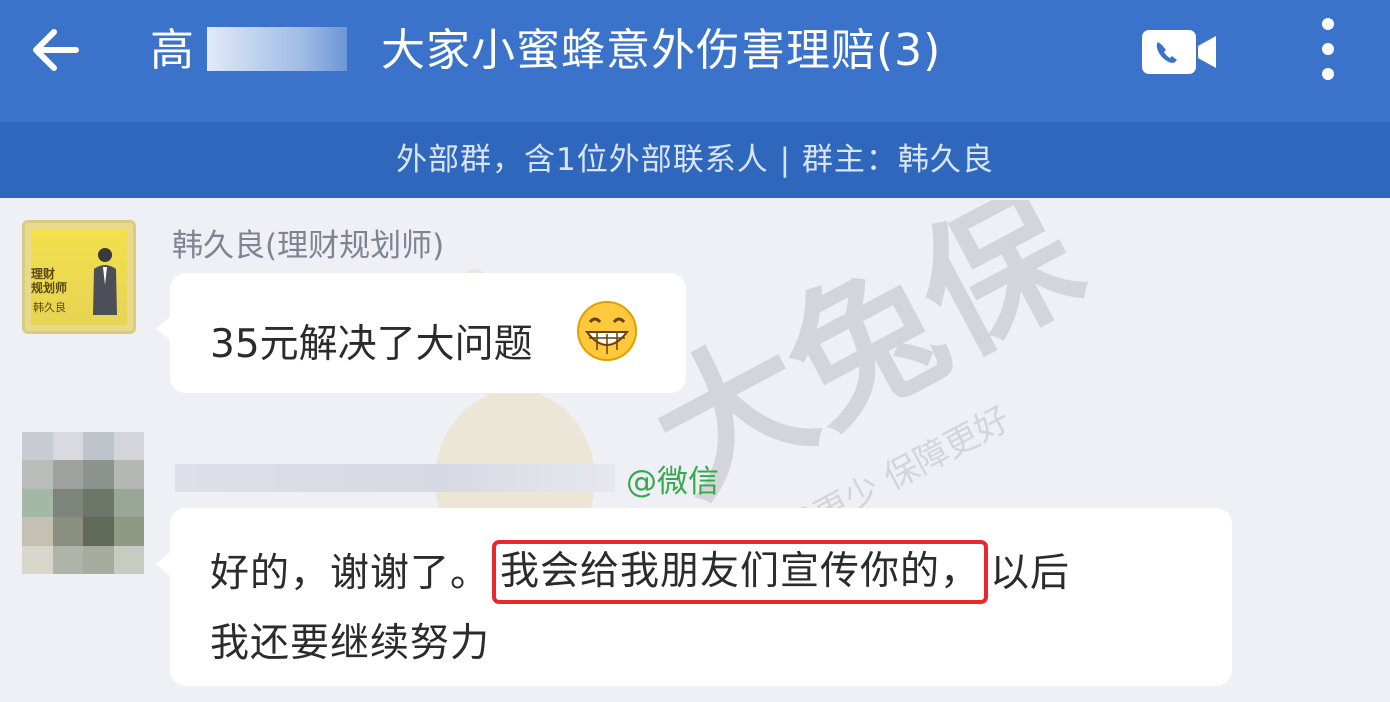 This screenshot has height=702, width=1390. Describe the element at coordinates (172, 50) in the screenshot. I see `title-prefix: 高` at that location.